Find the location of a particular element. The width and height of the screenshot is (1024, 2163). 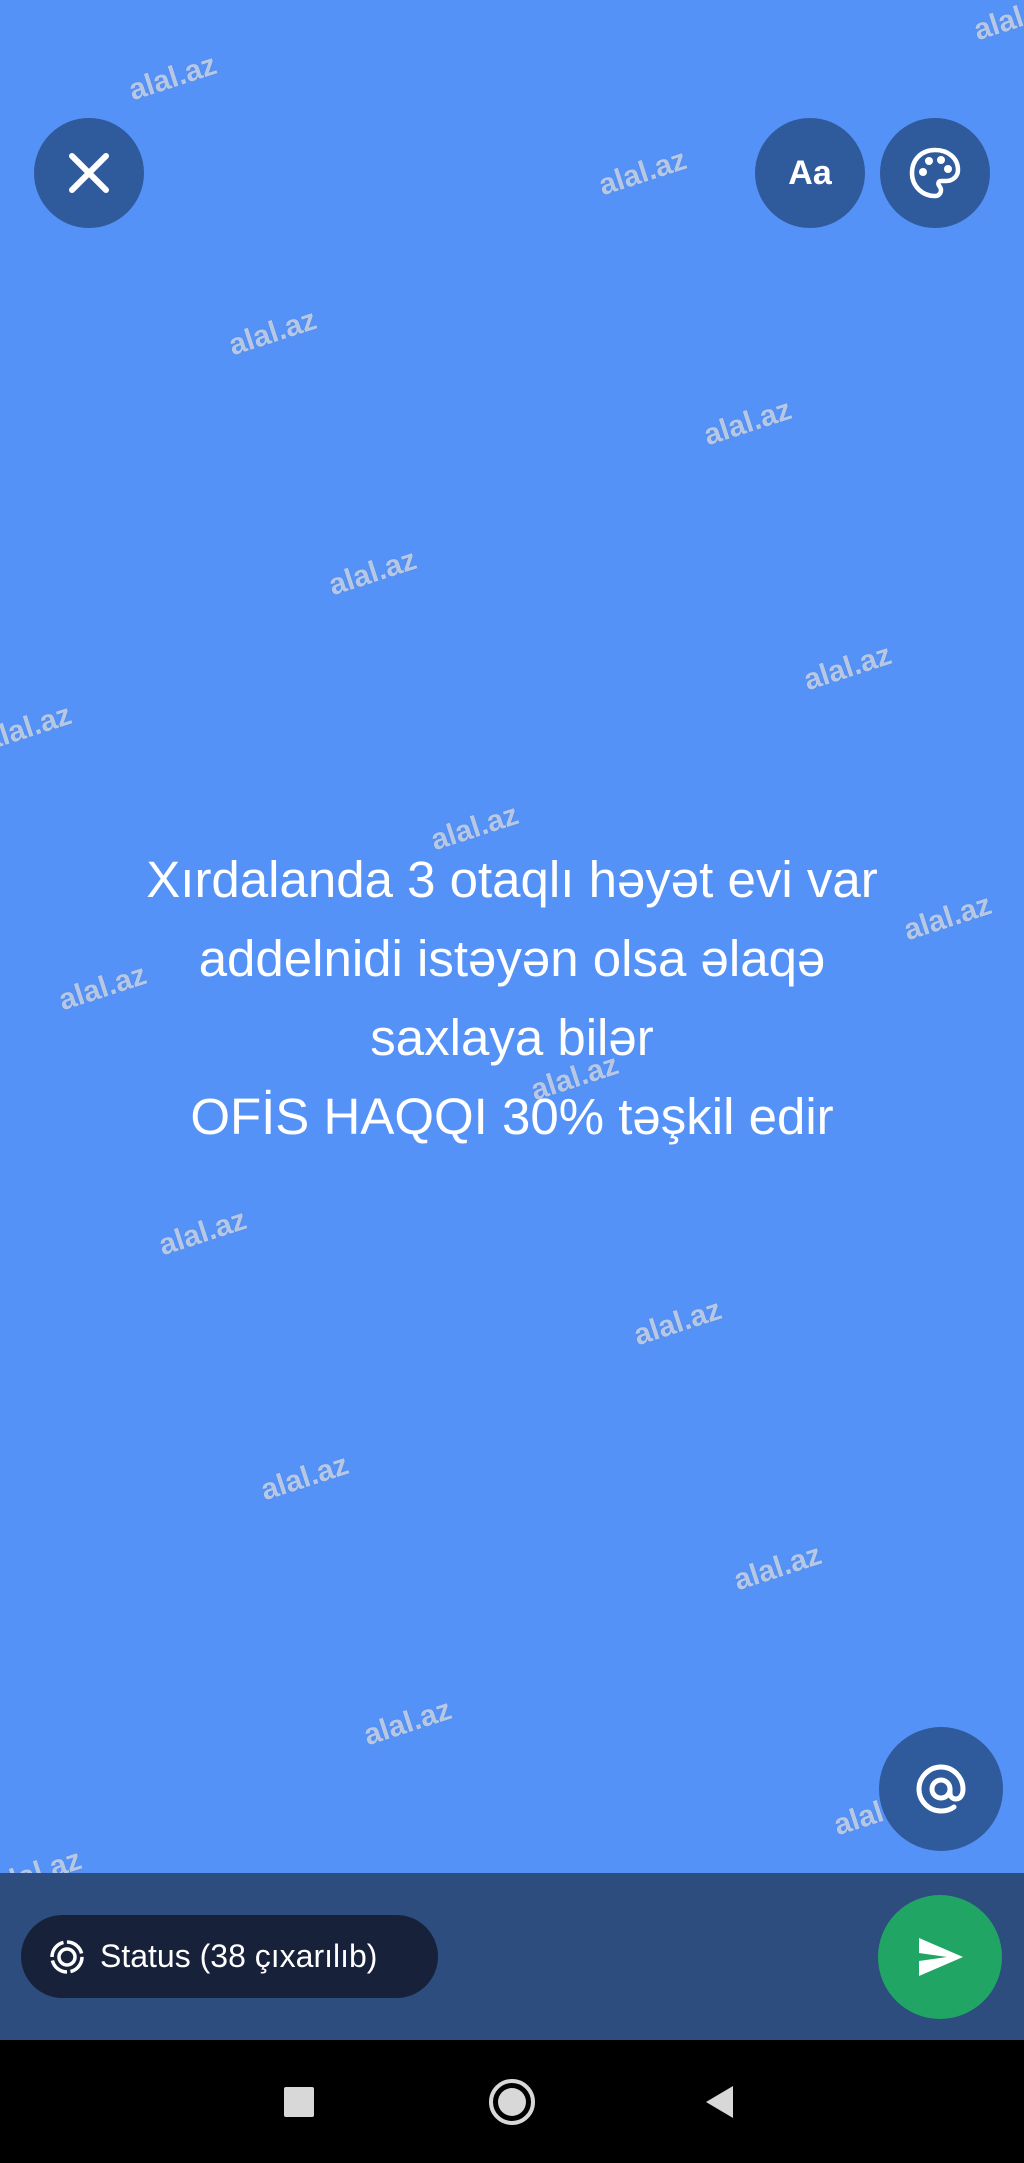

triangle-back-icon is located at coordinates (720, 2102).